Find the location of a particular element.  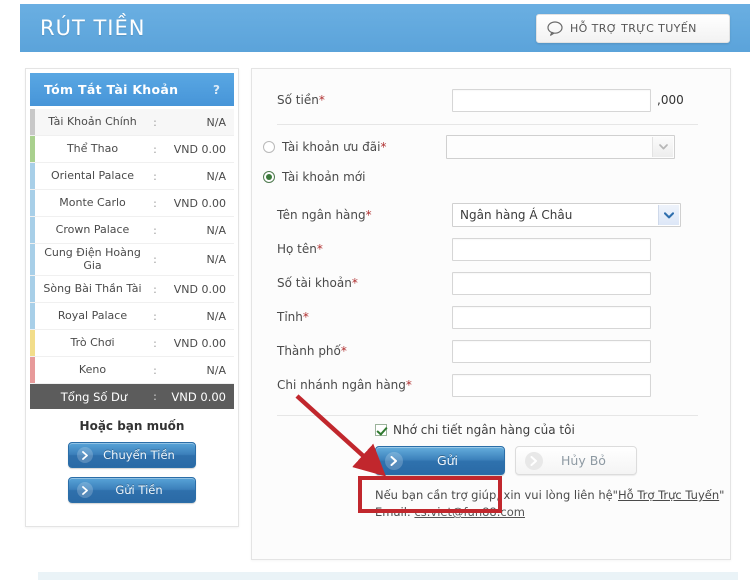

bottom-strip is located at coordinates (388, 576).